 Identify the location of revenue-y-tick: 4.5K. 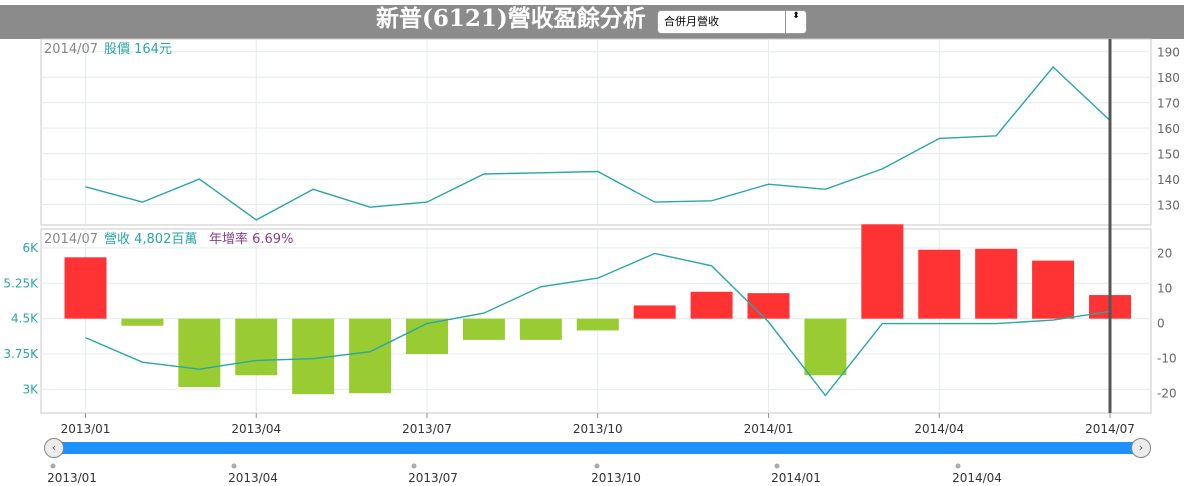
(25, 319).